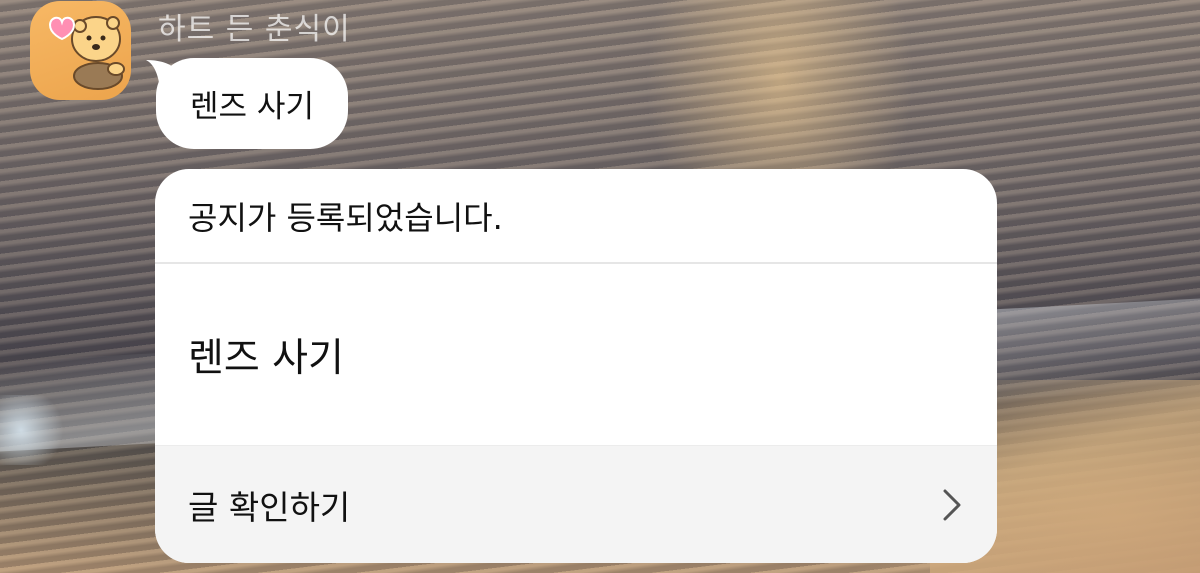 The width and height of the screenshot is (1200, 573). What do you see at coordinates (35, 430) in the screenshot?
I see `background-foam` at bounding box center [35, 430].